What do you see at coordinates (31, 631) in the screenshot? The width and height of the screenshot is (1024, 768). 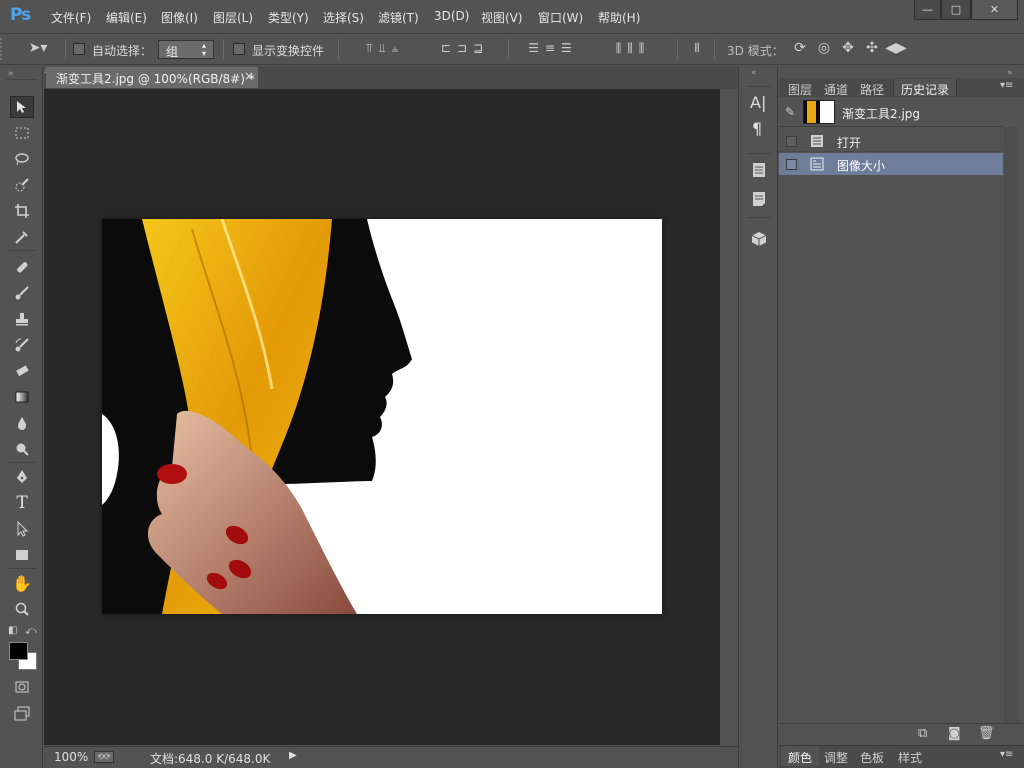 I see `swap-colors-icon: ⤺` at bounding box center [31, 631].